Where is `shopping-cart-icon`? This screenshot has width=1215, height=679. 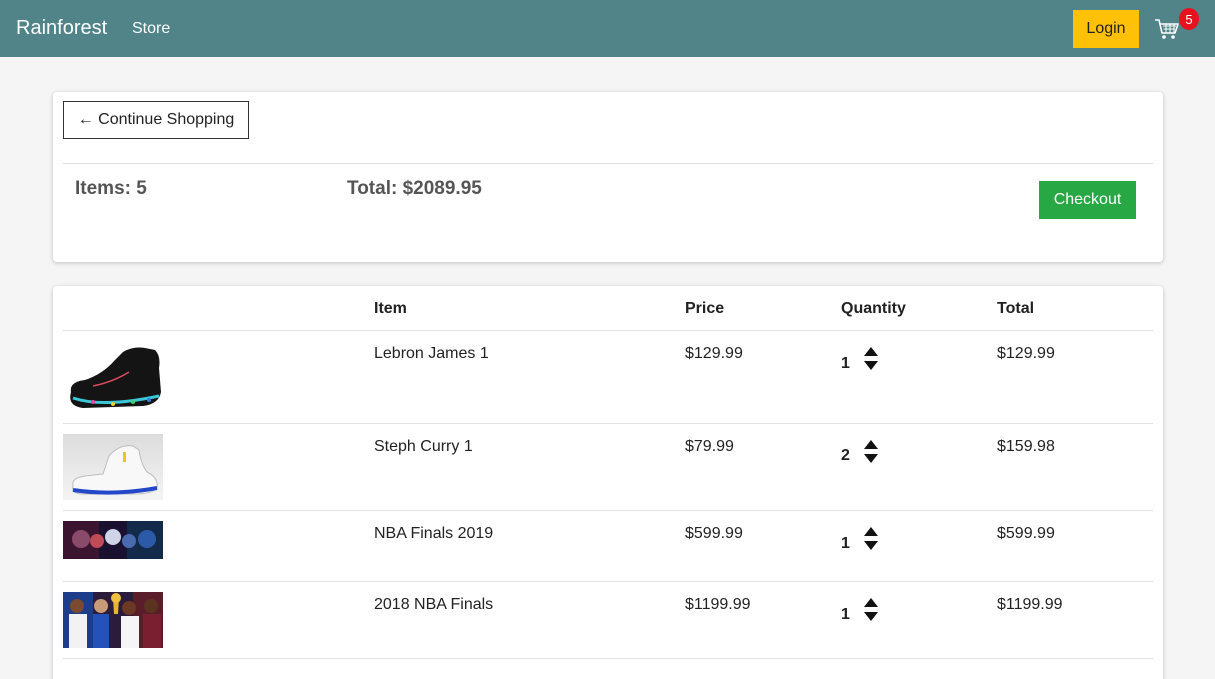 shopping-cart-icon is located at coordinates (1167, 29).